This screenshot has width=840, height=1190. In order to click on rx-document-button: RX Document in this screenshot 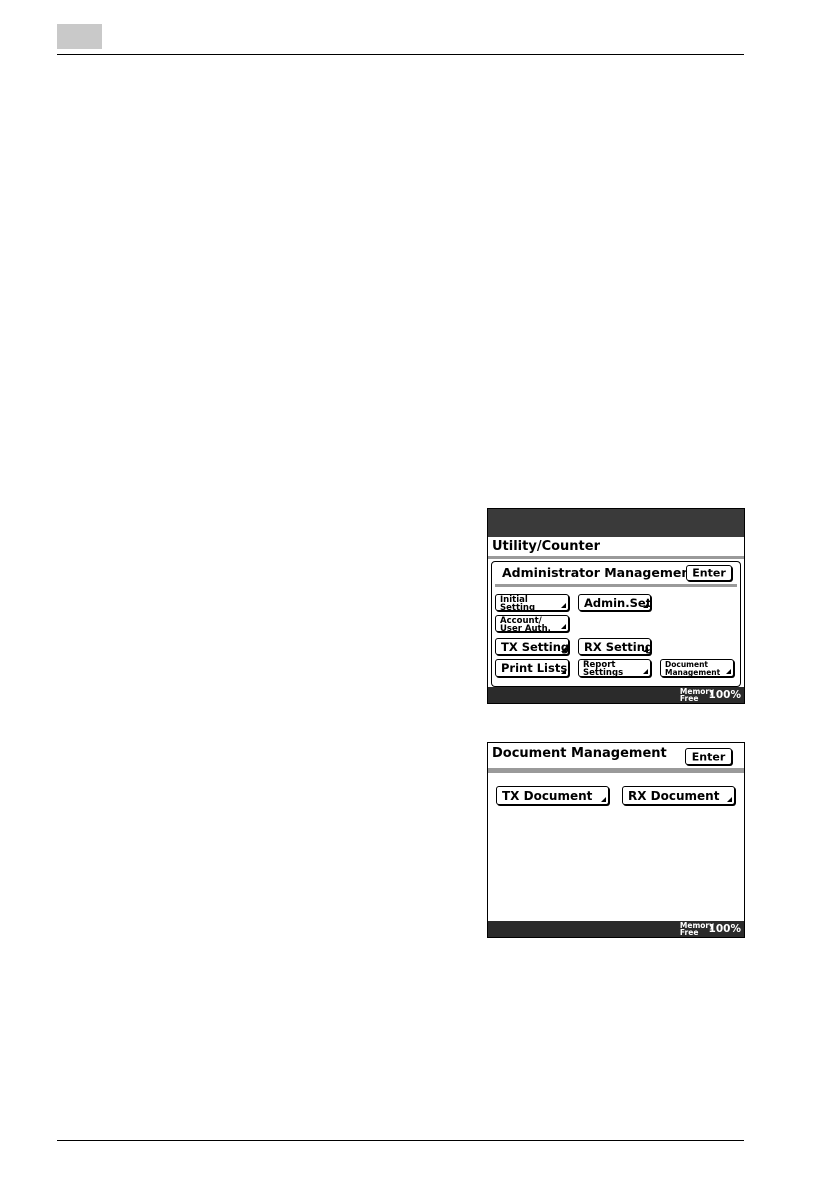, I will do `click(678, 795)`.